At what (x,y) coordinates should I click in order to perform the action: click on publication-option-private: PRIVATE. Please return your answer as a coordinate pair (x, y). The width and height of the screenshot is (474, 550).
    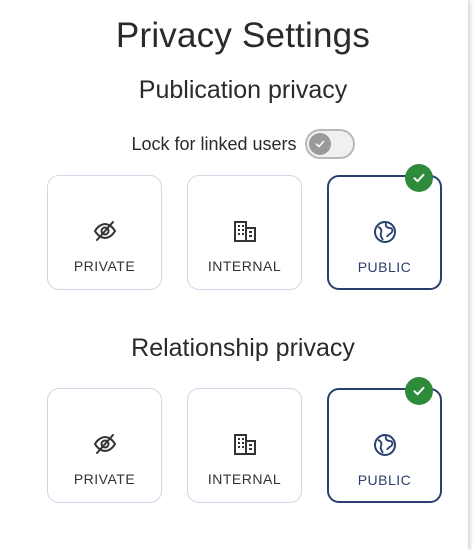
    Looking at the image, I should click on (104, 232).